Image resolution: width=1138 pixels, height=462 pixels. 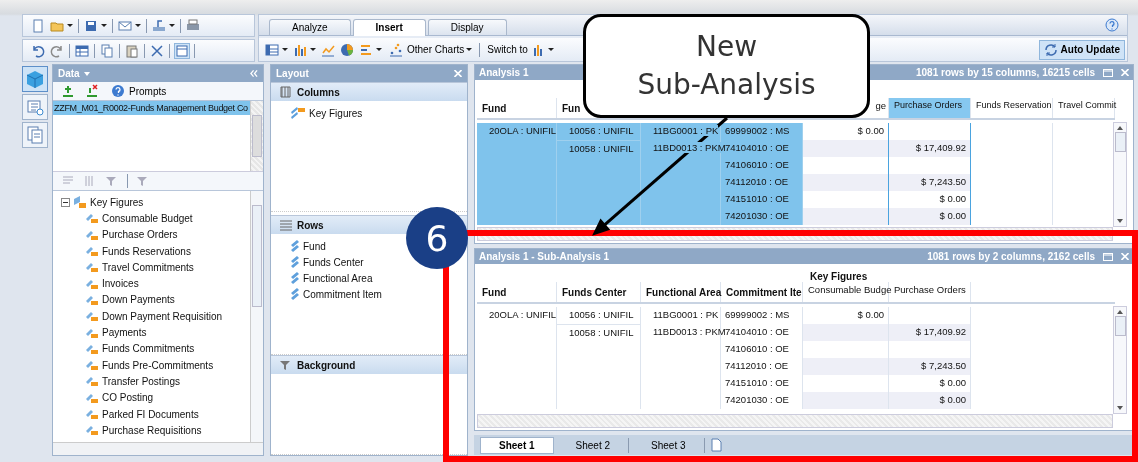 I want to click on tree-item: Parked FI Documents, so click(x=150, y=414).